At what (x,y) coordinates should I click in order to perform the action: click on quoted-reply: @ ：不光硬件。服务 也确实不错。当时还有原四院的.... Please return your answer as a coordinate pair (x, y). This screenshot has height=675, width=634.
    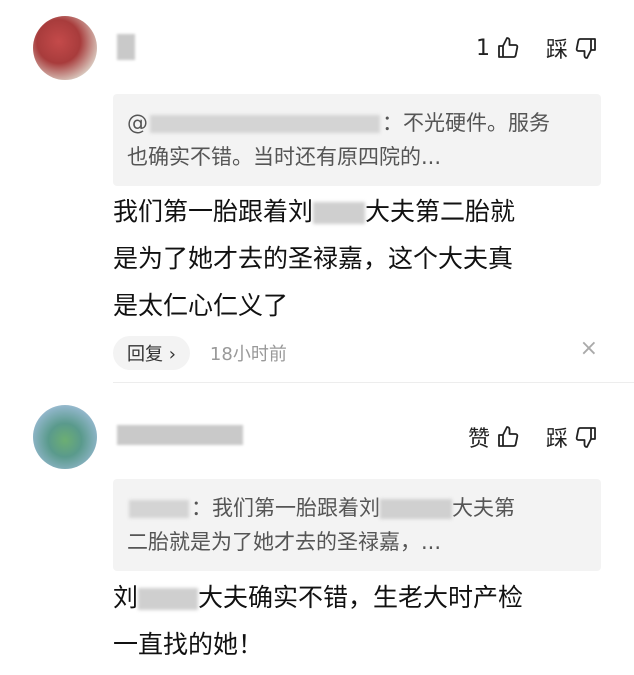
    Looking at the image, I should click on (357, 140).